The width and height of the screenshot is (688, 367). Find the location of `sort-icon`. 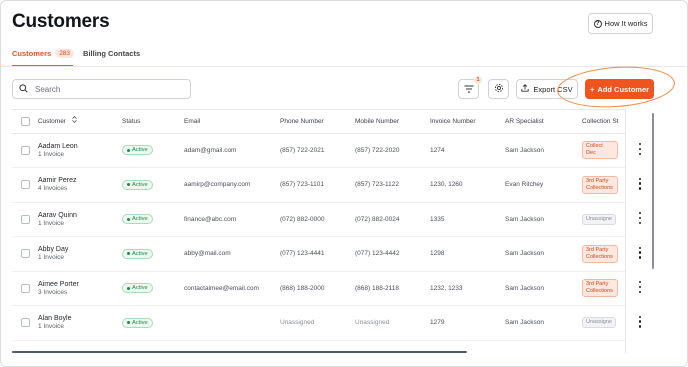

sort-icon is located at coordinates (74, 120).